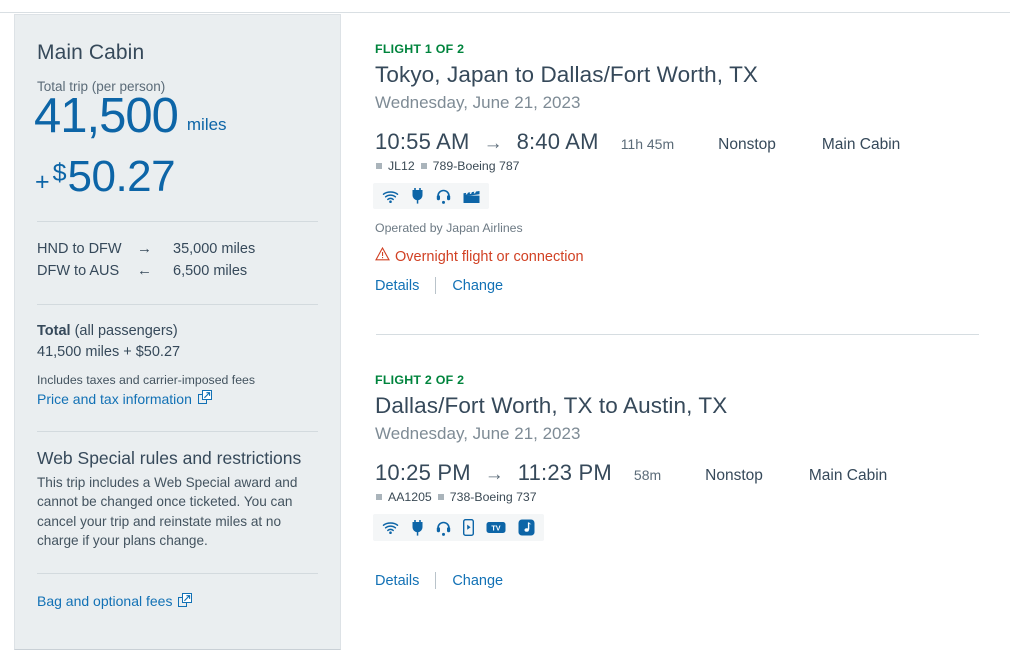 This screenshot has height=654, width=1010. I want to click on price-and-tax-information-label: Price and tax information, so click(114, 398).